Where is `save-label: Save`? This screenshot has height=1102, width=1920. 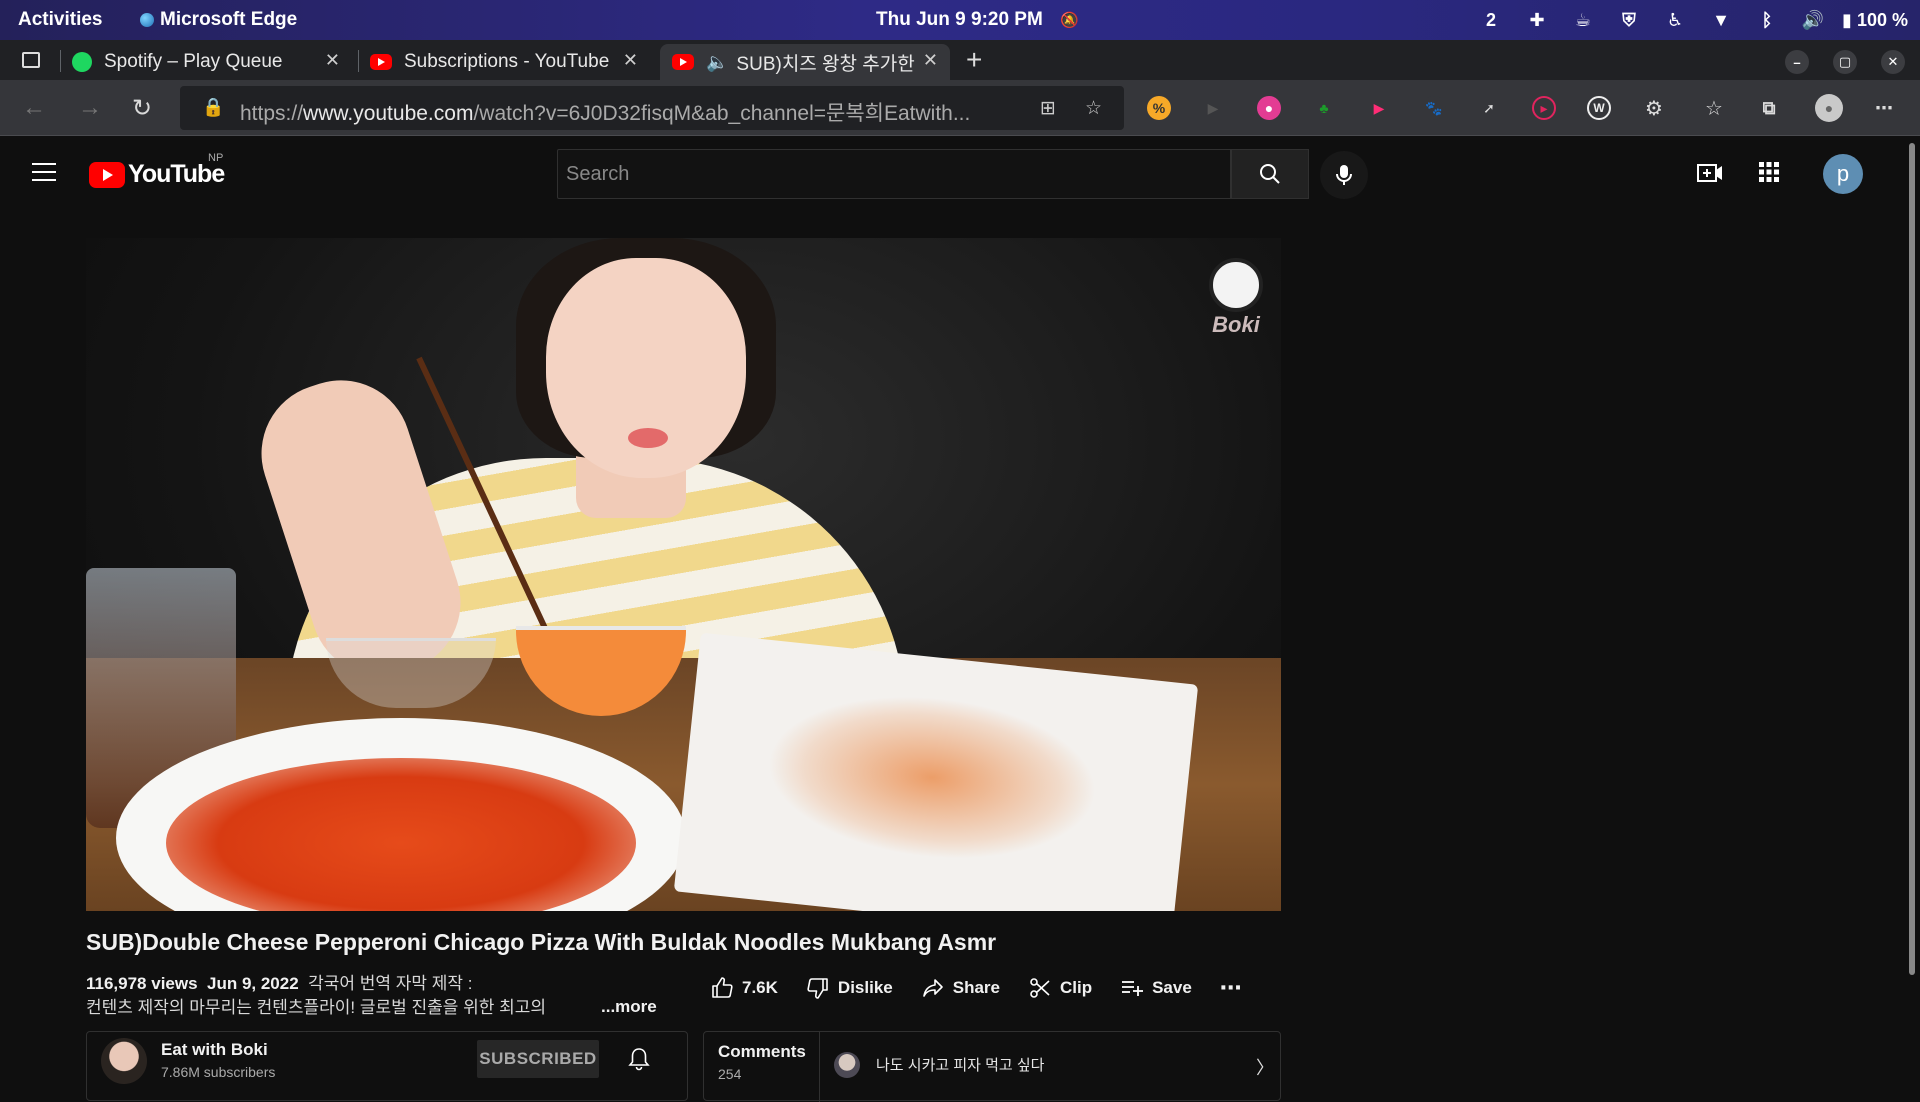 save-label: Save is located at coordinates (1172, 987).